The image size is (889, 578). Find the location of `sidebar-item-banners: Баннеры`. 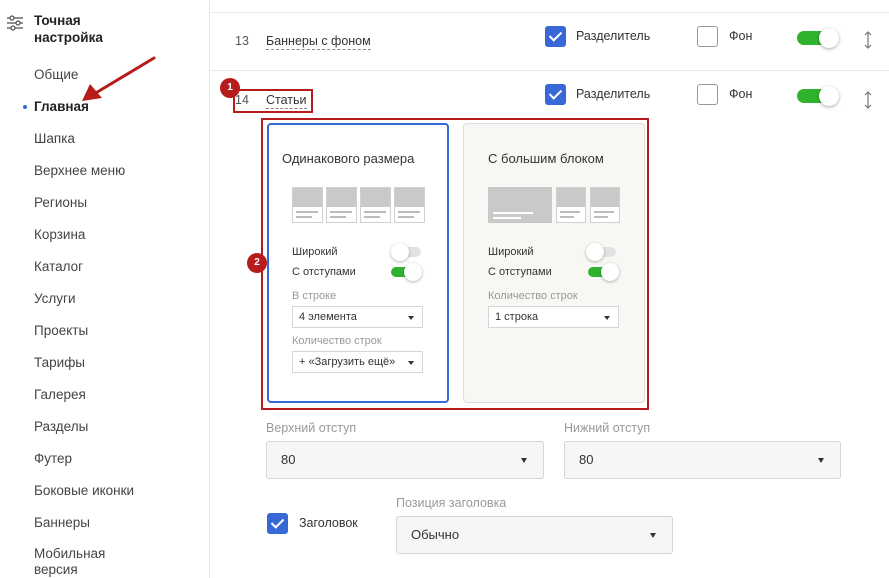

sidebar-item-banners: Баннеры is located at coordinates (84, 530).